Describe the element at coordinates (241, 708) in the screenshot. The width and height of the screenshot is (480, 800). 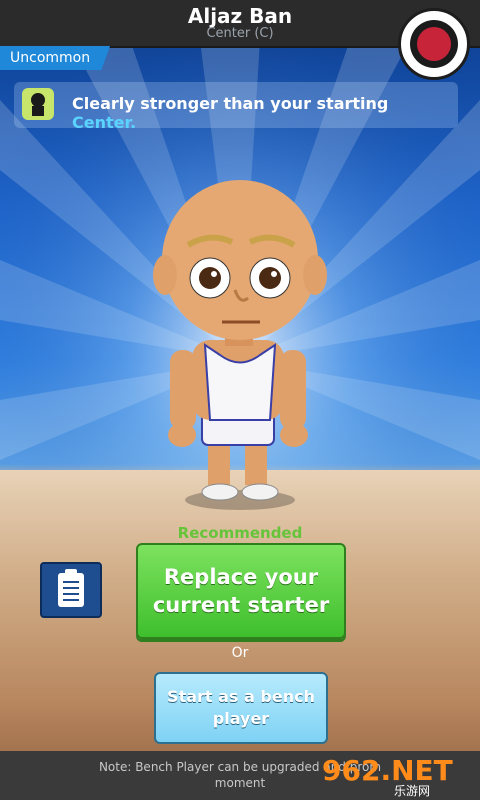
I see `bench-player-button: Start as a bench player` at that location.